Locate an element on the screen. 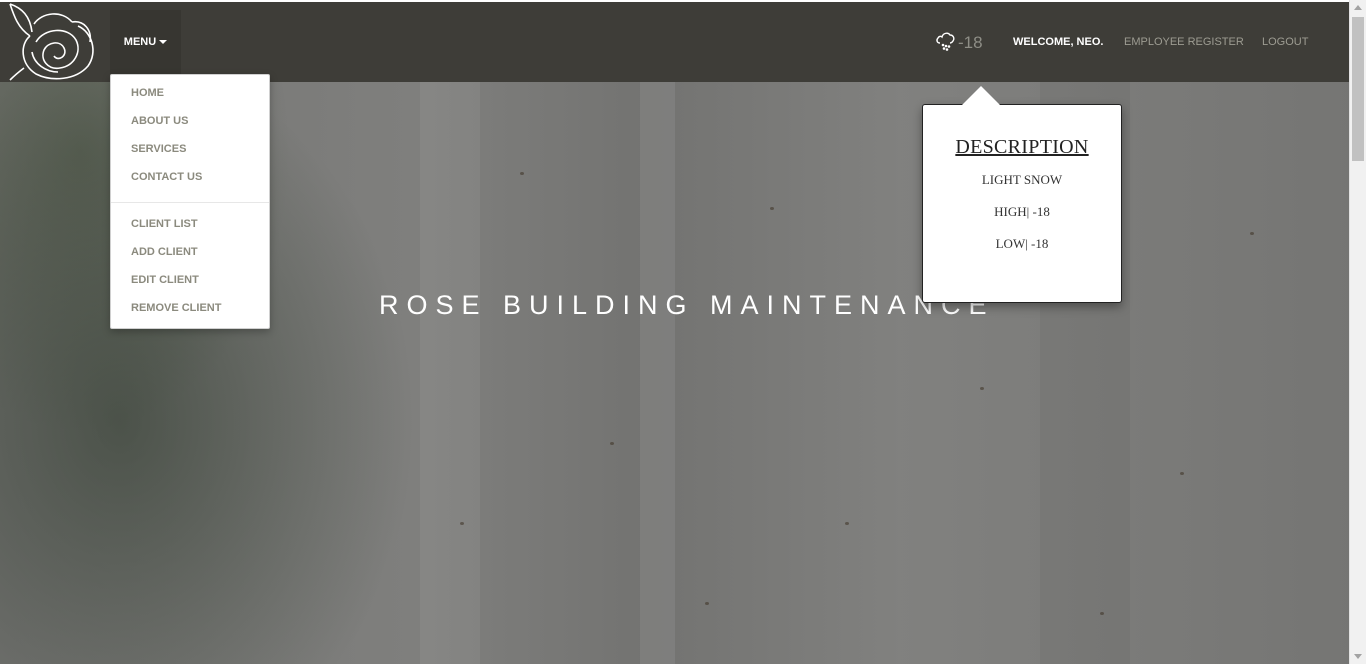 The width and height of the screenshot is (1366, 664). menu-item-contact-us: CONTACT US is located at coordinates (166, 177).